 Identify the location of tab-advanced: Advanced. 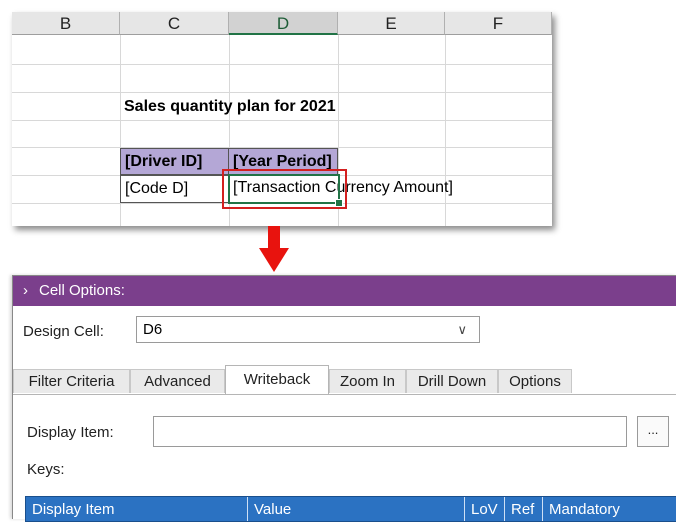
(177, 381).